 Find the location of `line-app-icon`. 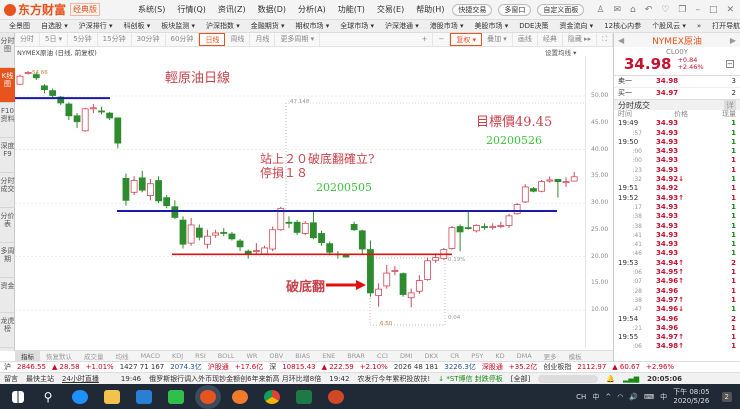

line-app-icon is located at coordinates (176, 396).